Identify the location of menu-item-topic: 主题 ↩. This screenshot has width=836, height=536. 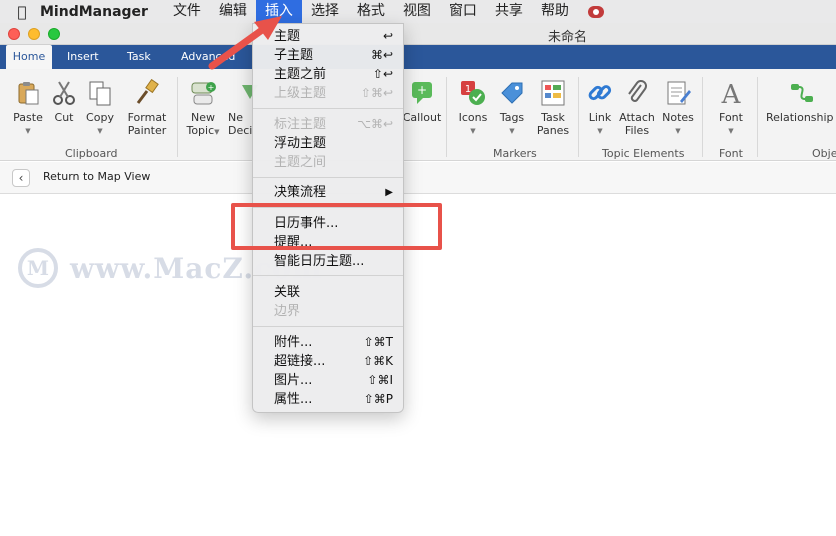
(328, 36).